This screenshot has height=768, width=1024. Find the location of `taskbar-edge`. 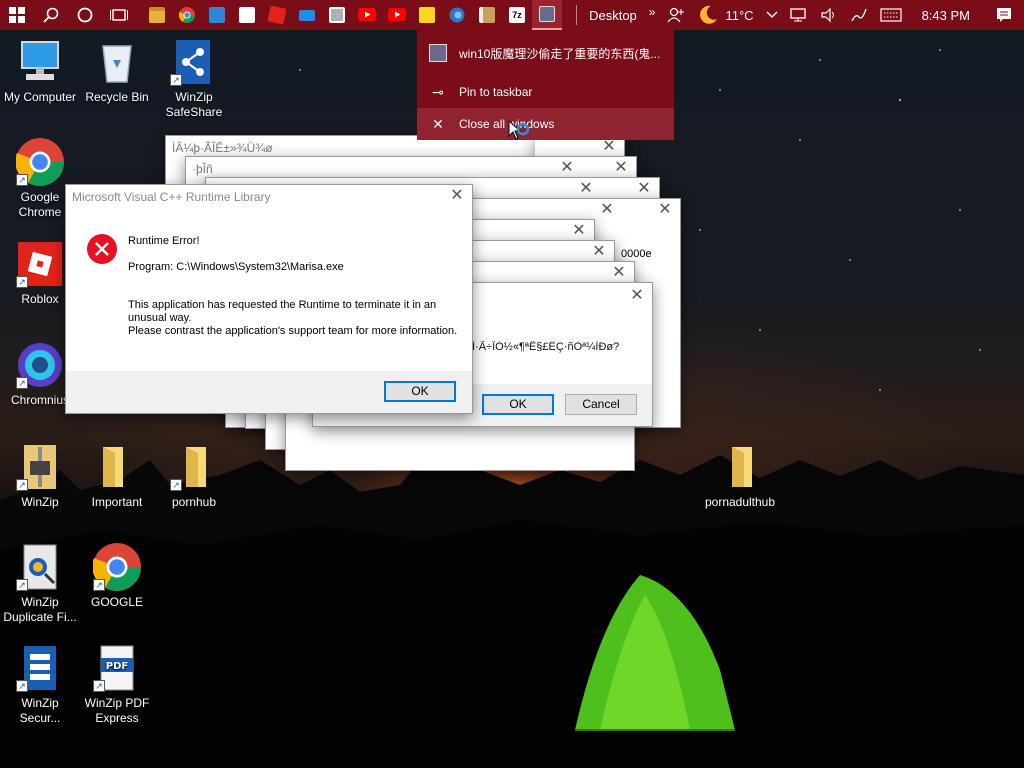

taskbar-edge is located at coordinates (457, 15).